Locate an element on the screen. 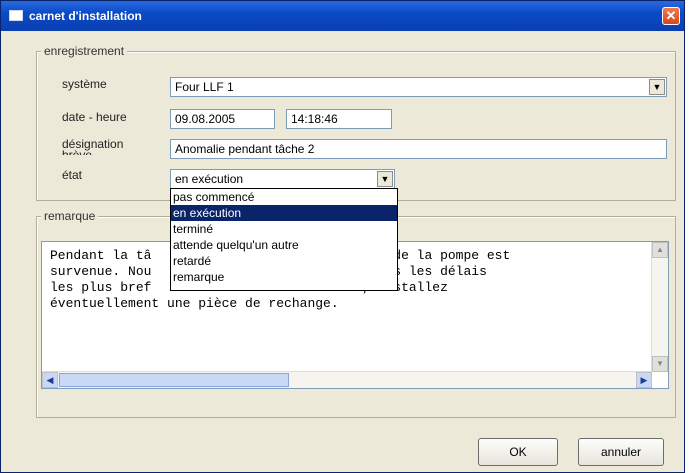 The image size is (699, 473). remark-line-4: éventuellement une pièce de rechange. is located at coordinates (194, 303).